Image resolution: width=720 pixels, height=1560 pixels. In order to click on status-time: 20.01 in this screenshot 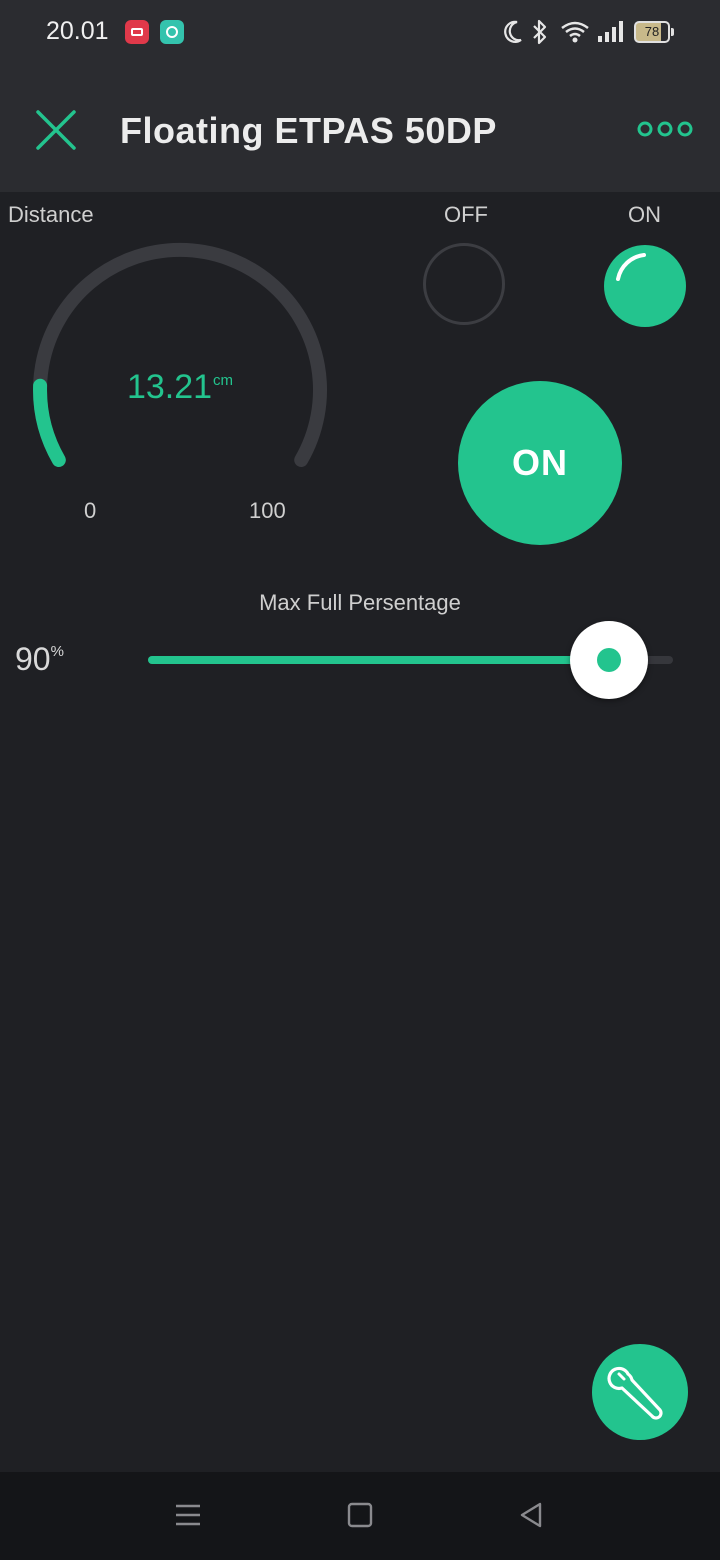, I will do `click(77, 31)`.